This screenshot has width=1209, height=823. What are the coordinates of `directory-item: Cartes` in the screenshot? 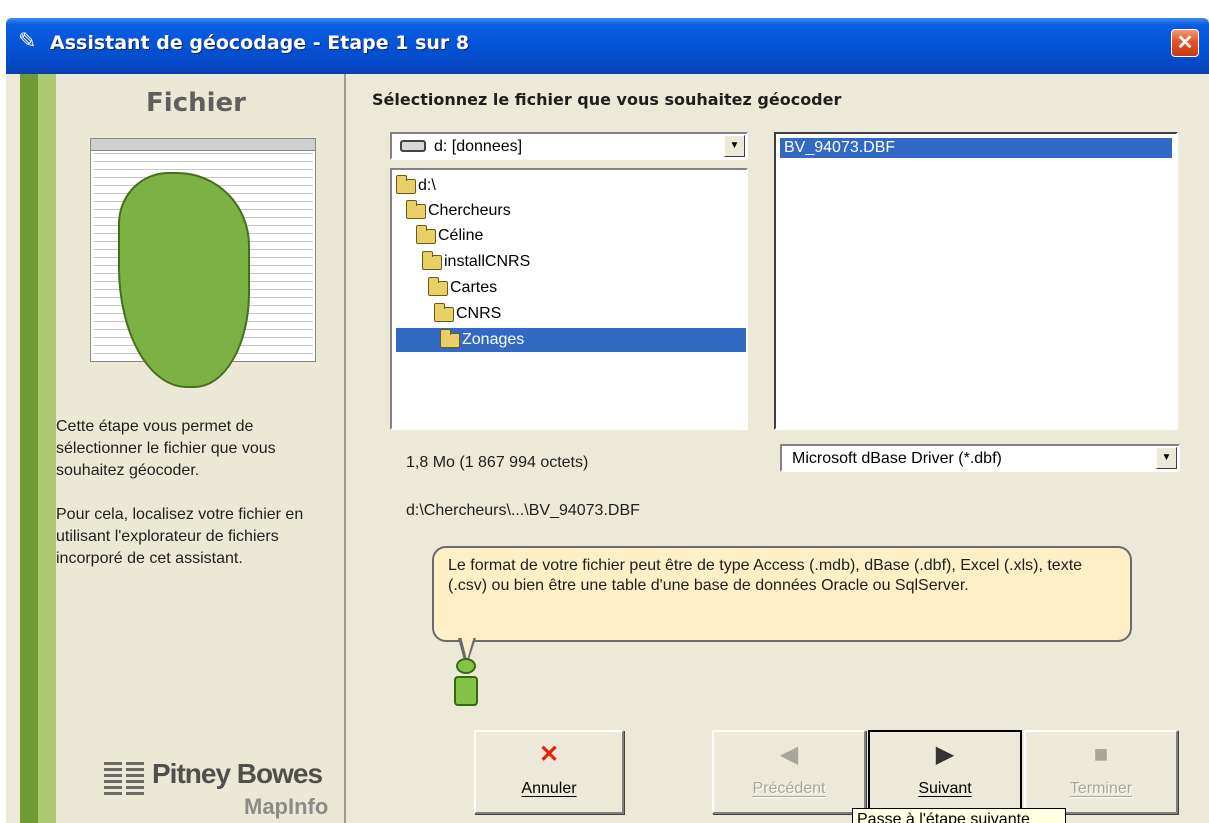 It's located at (462, 288).